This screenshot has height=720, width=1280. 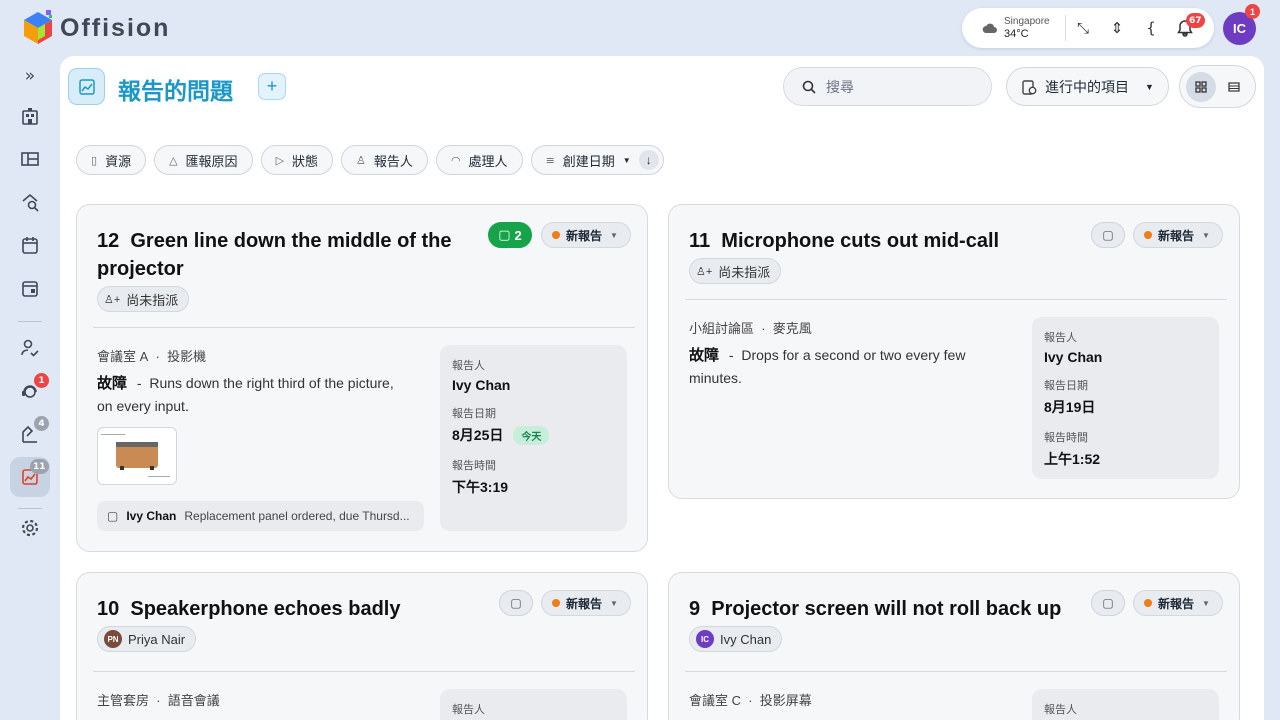 What do you see at coordinates (597, 160) in the screenshot?
I see `sort-created-date: ≡ 創建日期 ▼ ↓` at bounding box center [597, 160].